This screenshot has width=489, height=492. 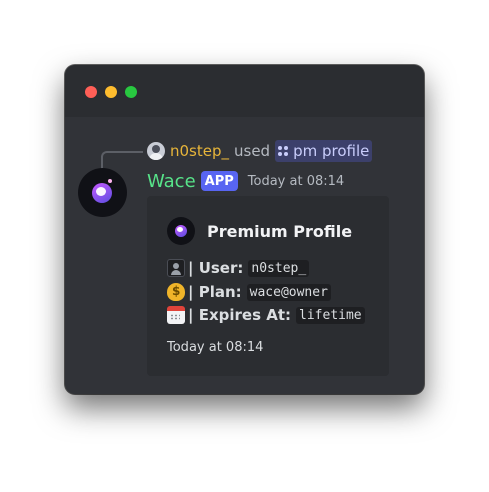 I want to click on field-label: | User:, so click(x=216, y=268).